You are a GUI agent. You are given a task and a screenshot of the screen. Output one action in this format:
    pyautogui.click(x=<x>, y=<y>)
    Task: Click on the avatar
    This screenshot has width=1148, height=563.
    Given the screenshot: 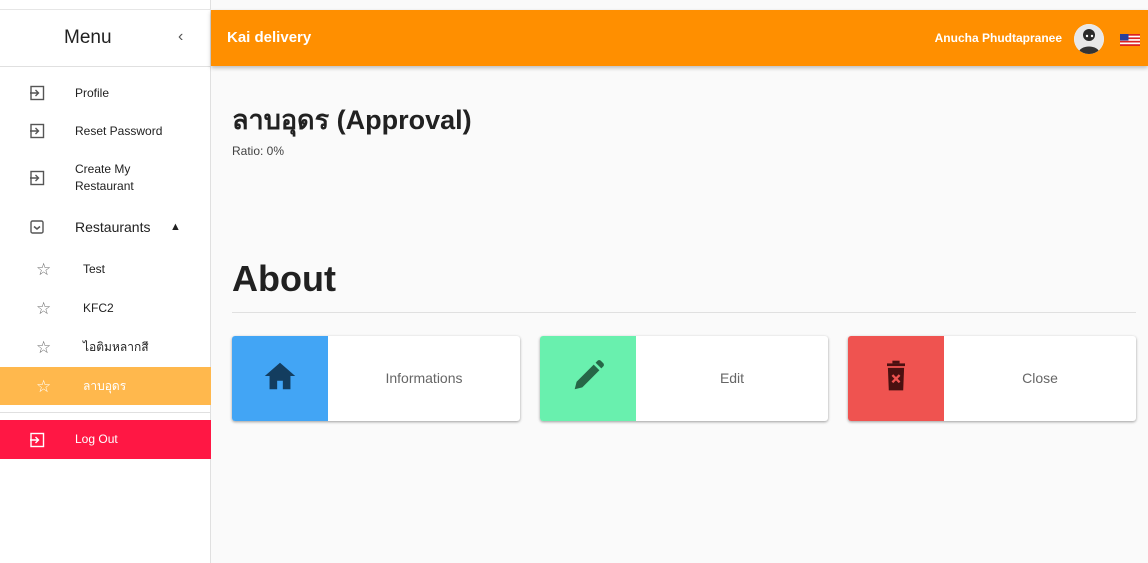 What is the action you would take?
    pyautogui.click(x=1089, y=39)
    